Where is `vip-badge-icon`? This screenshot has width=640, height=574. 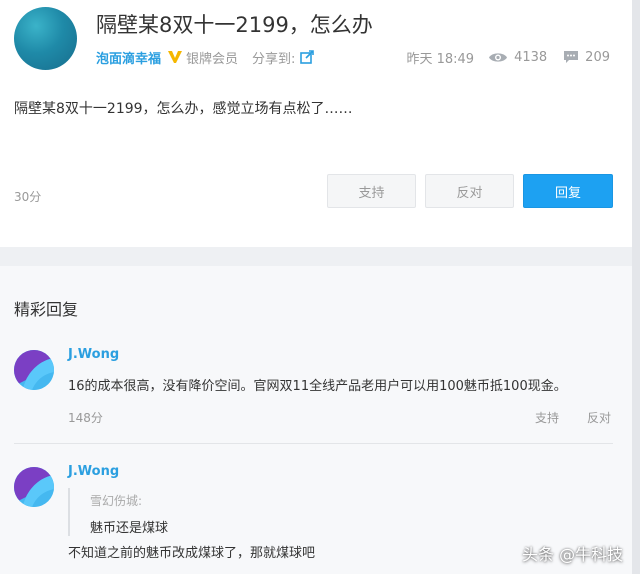
vip-badge-icon is located at coordinates (175, 57).